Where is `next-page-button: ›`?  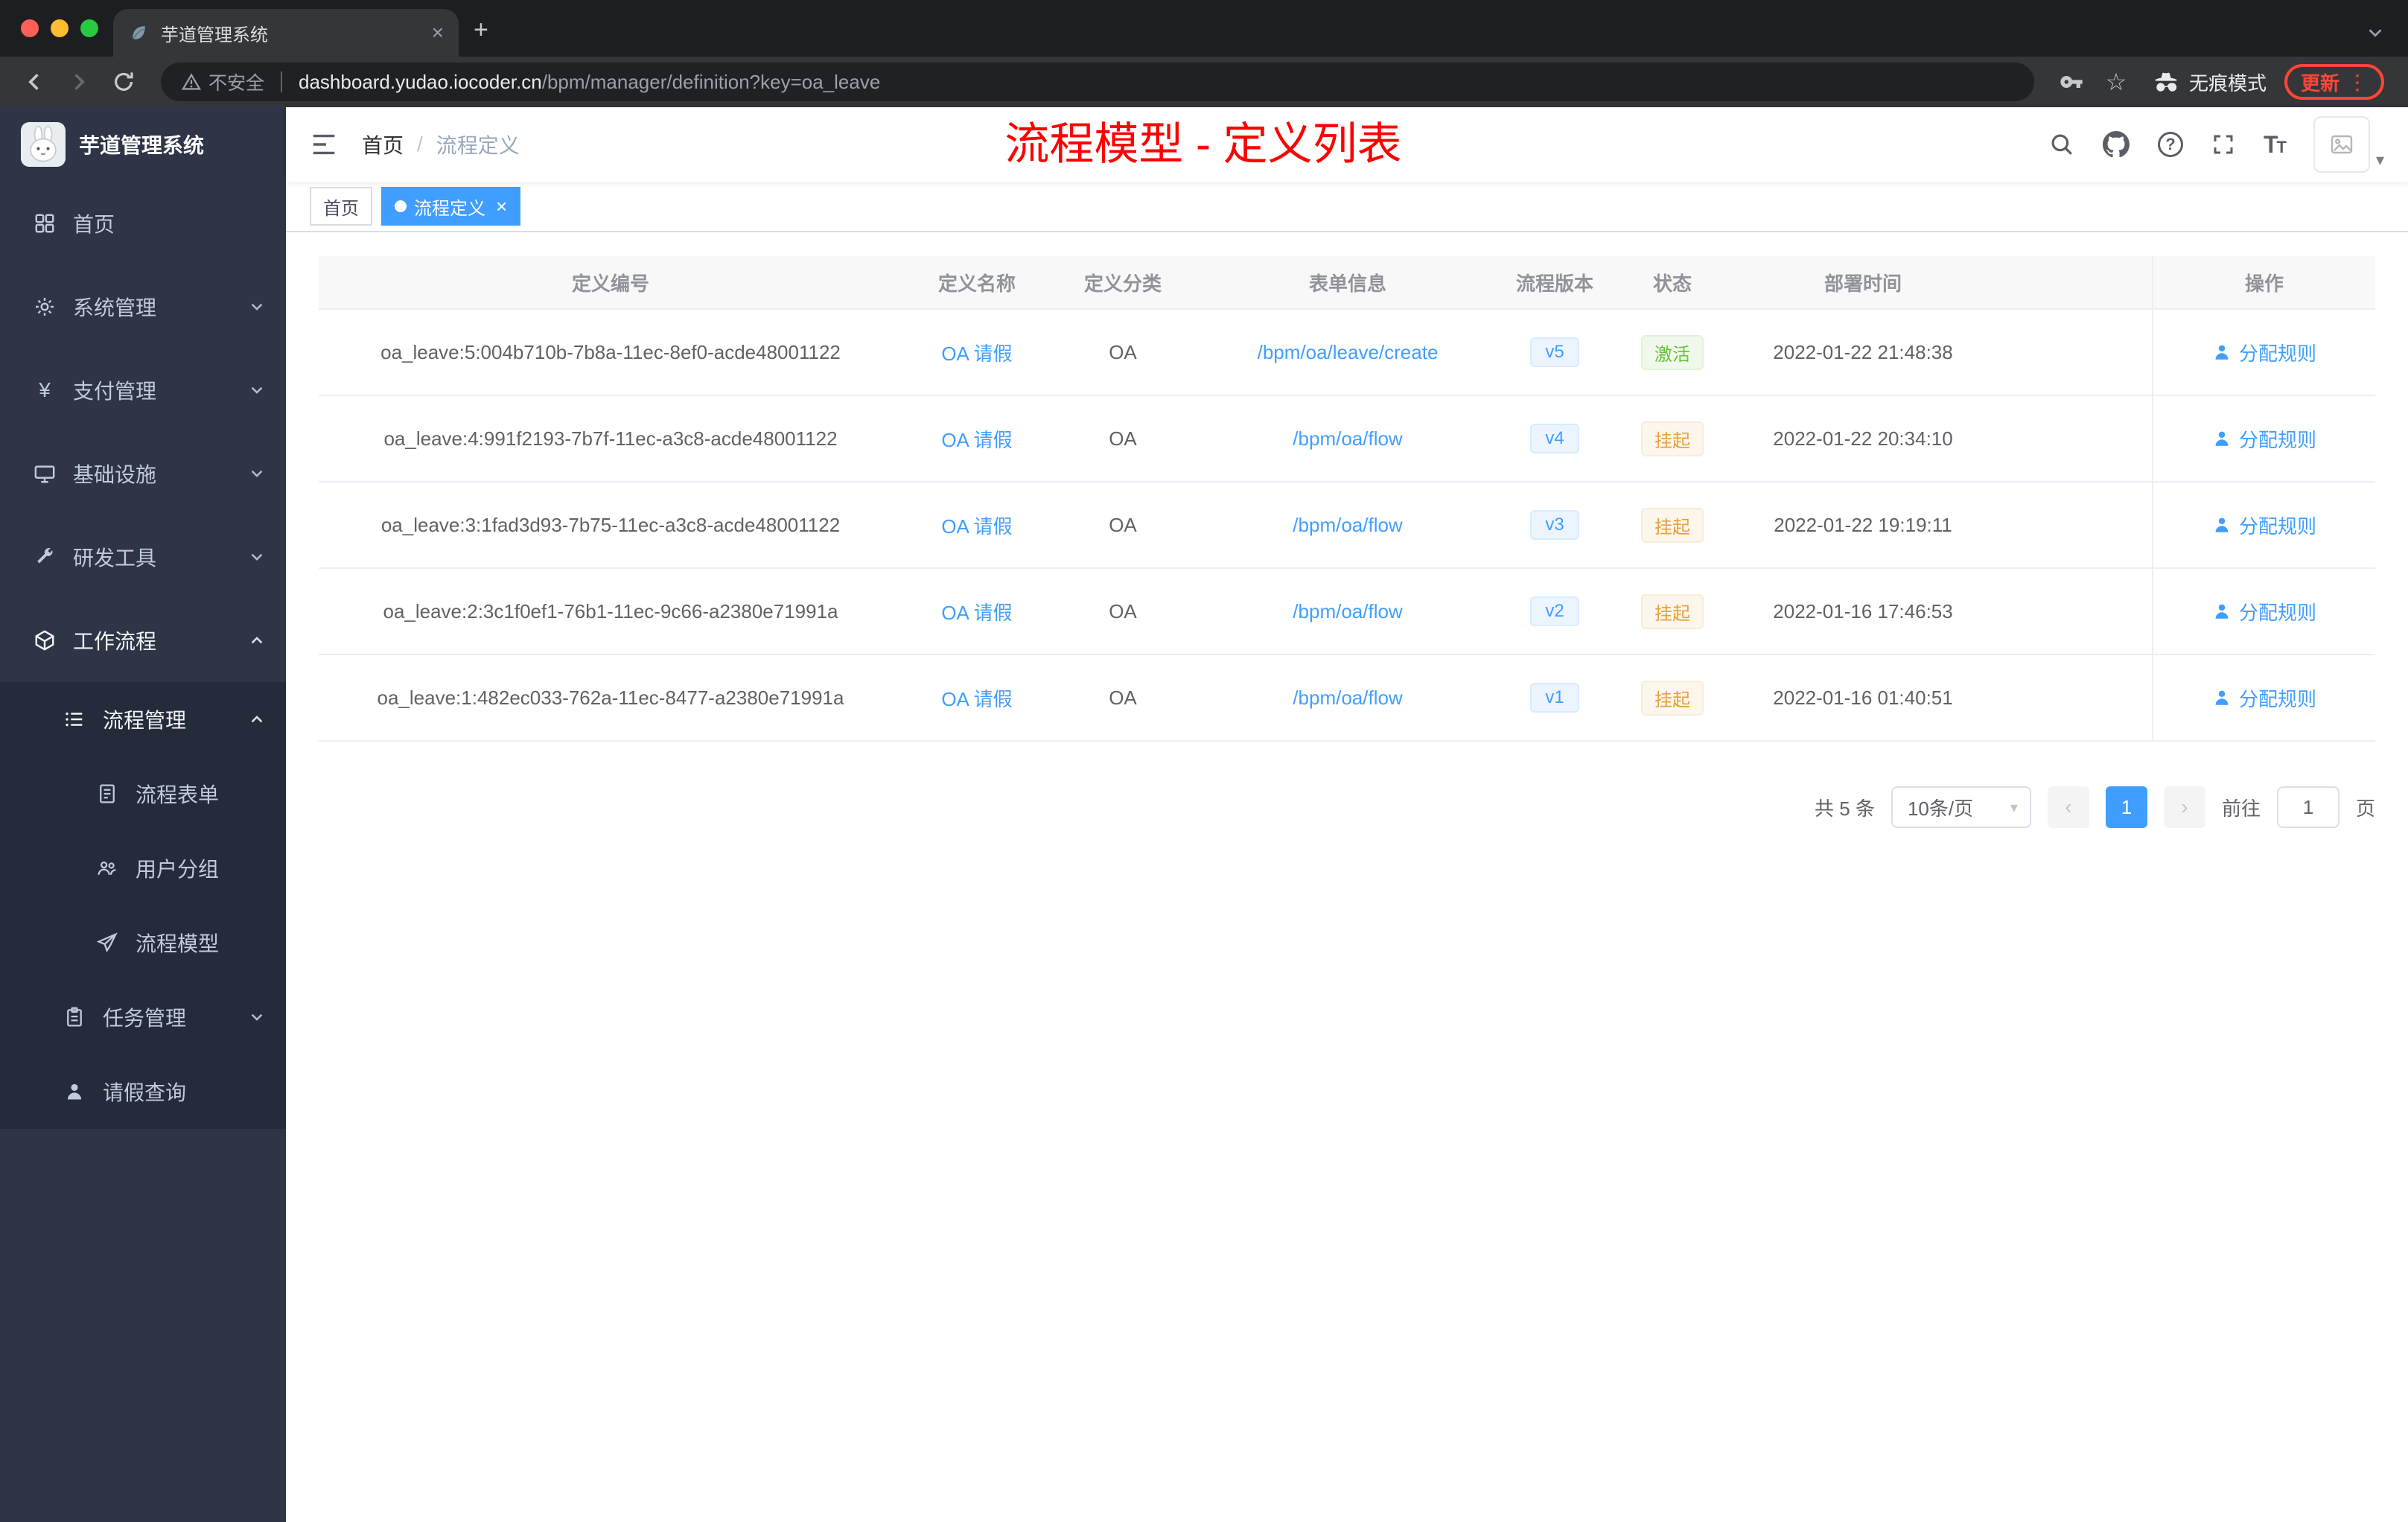 next-page-button: › is located at coordinates (2184, 807).